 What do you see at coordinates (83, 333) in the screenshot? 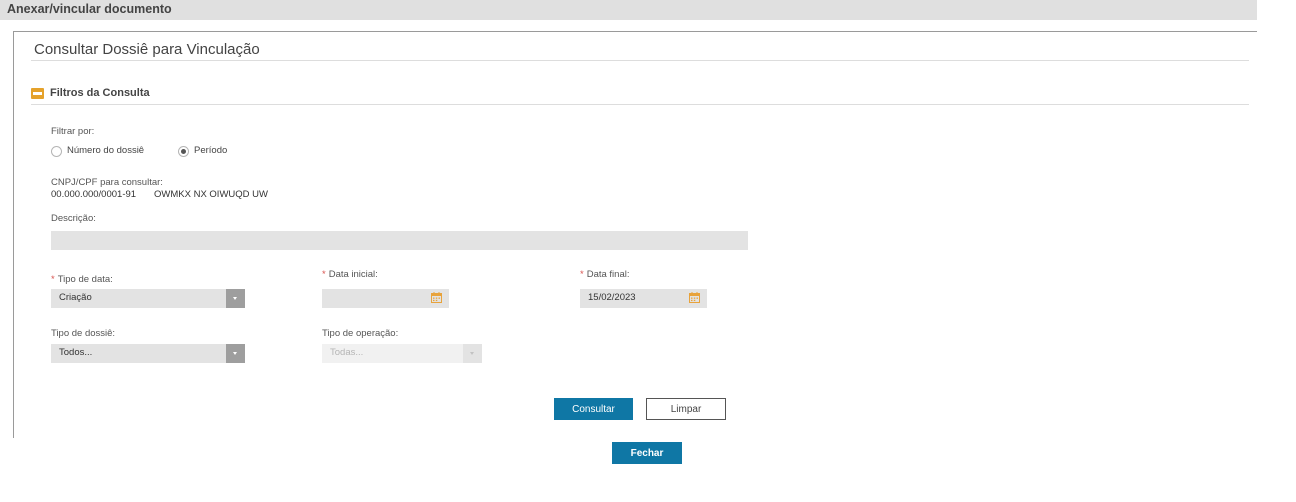
I see `dossier-type-label: Tipo de dossiê:` at bounding box center [83, 333].